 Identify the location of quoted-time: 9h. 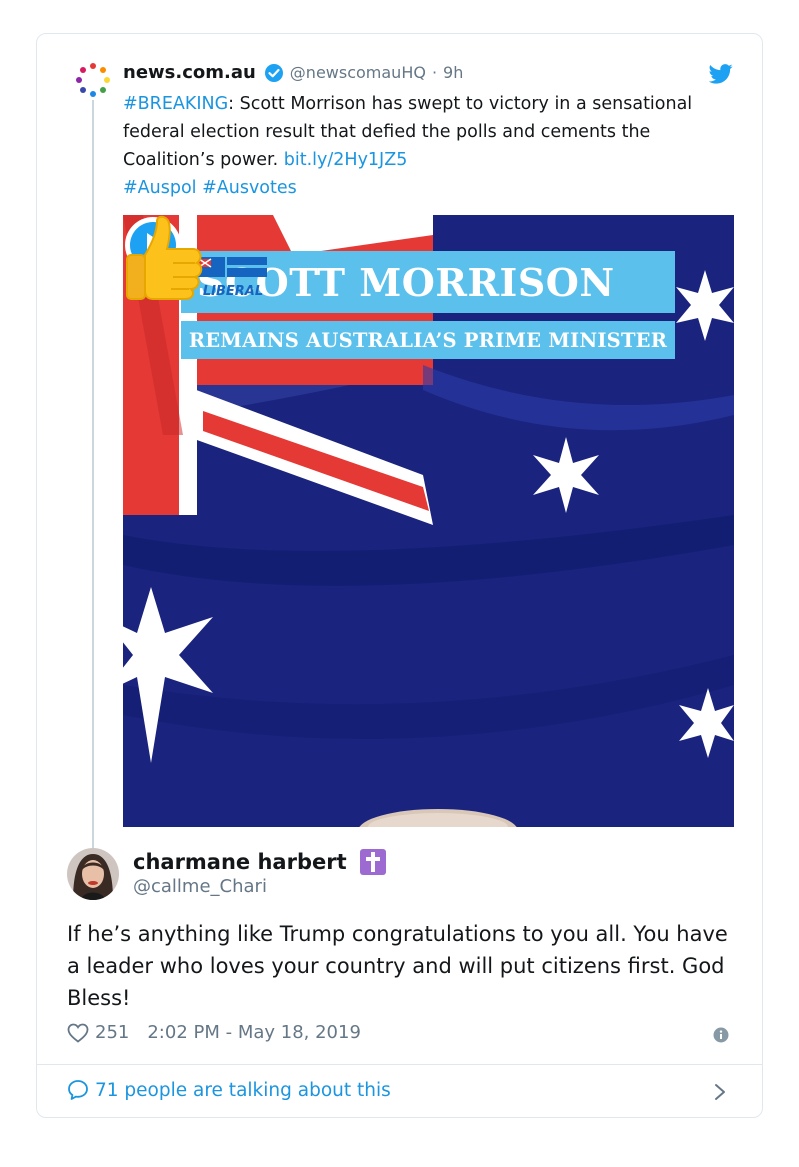
(453, 72).